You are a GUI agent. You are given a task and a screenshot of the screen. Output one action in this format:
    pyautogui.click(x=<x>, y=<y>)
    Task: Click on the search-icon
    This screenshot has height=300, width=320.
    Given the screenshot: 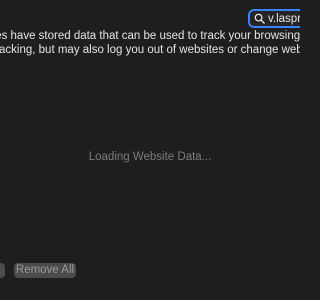 What is the action you would take?
    pyautogui.click(x=259, y=18)
    